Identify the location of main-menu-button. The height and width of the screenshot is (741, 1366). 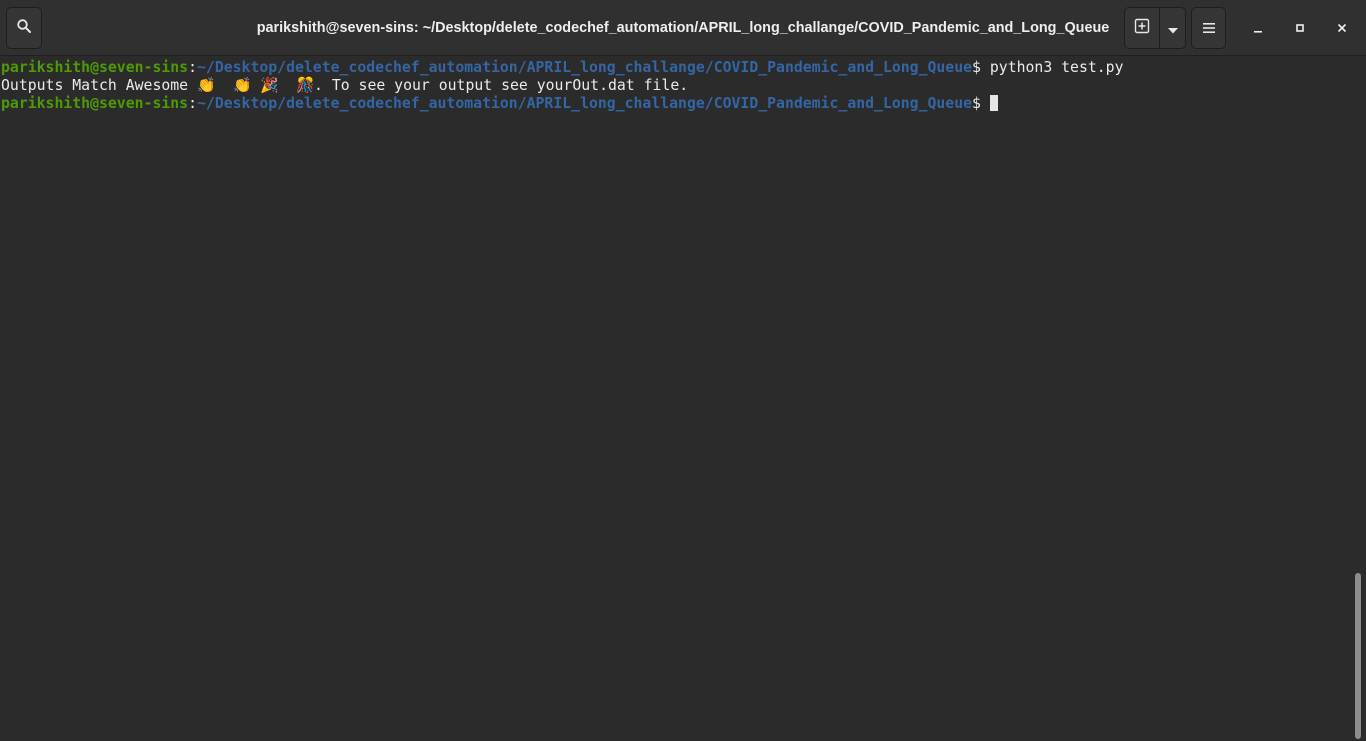
(1208, 28).